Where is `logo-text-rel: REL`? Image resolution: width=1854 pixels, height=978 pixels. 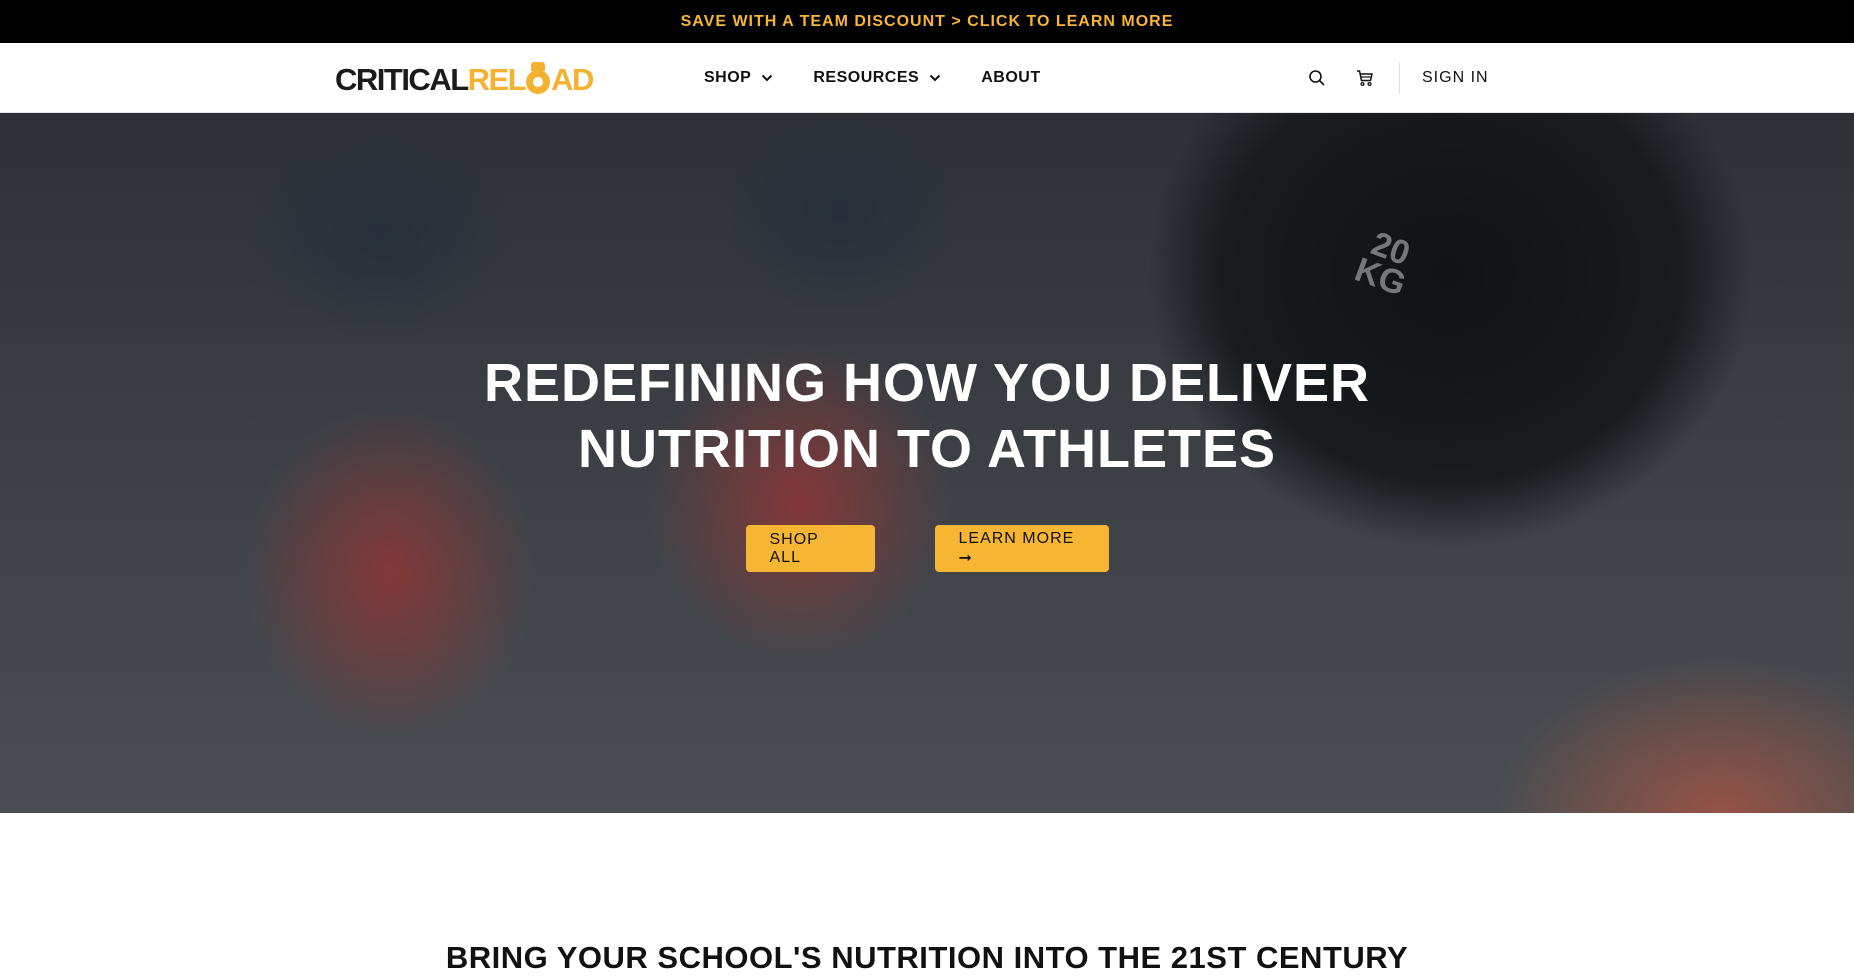
logo-text-rel: REL is located at coordinates (497, 79).